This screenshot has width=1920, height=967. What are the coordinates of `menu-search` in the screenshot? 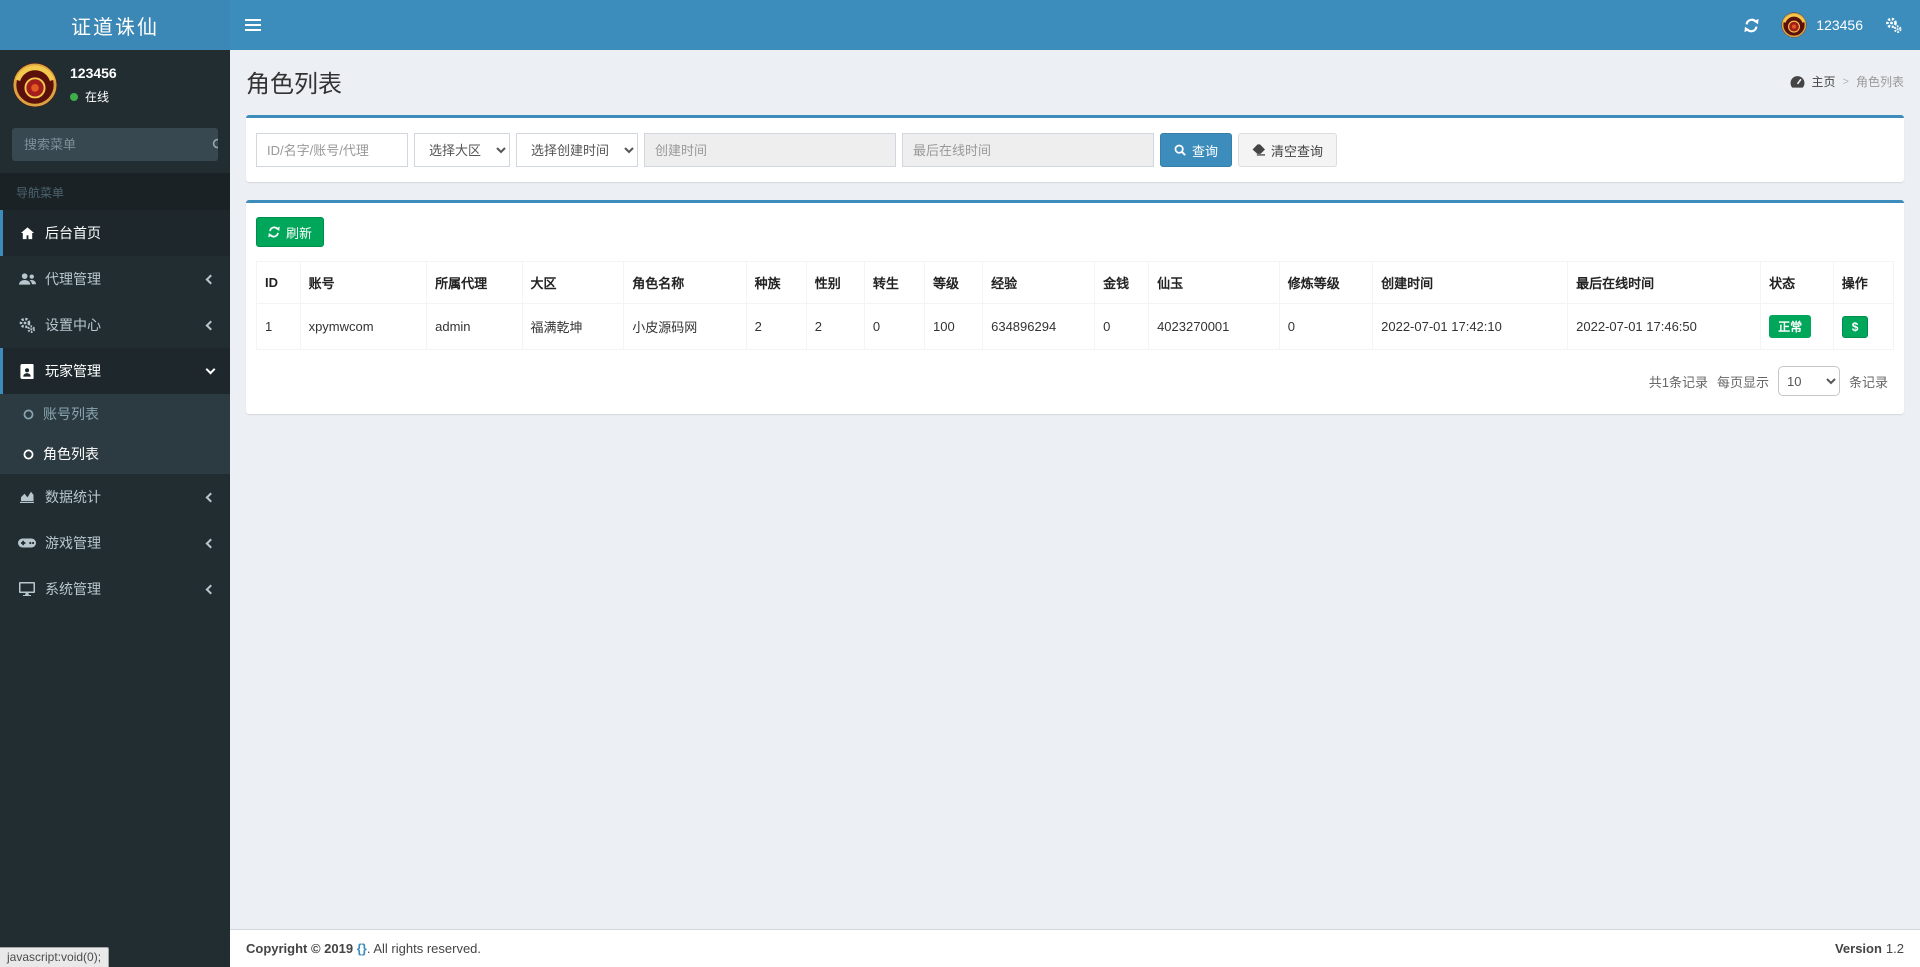 It's located at (115, 144).